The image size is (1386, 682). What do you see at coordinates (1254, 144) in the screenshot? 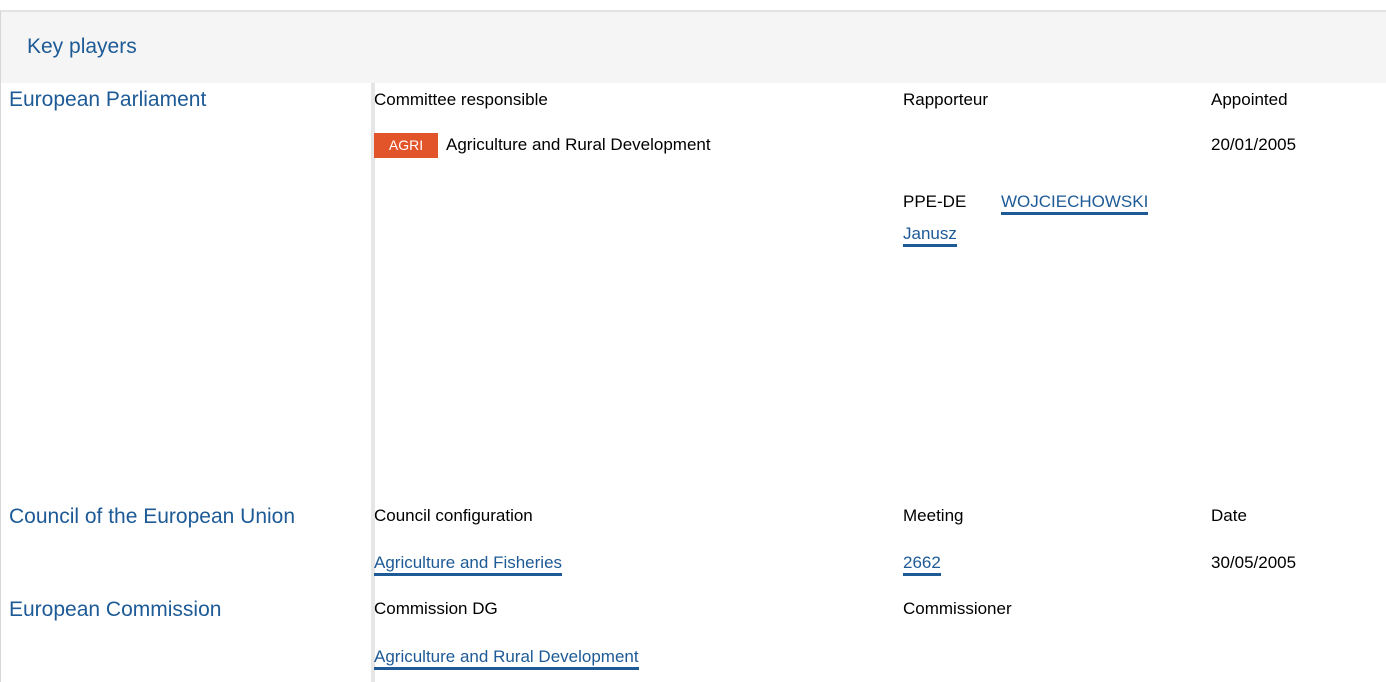
I see `appointed-date: 20/01/2005` at bounding box center [1254, 144].